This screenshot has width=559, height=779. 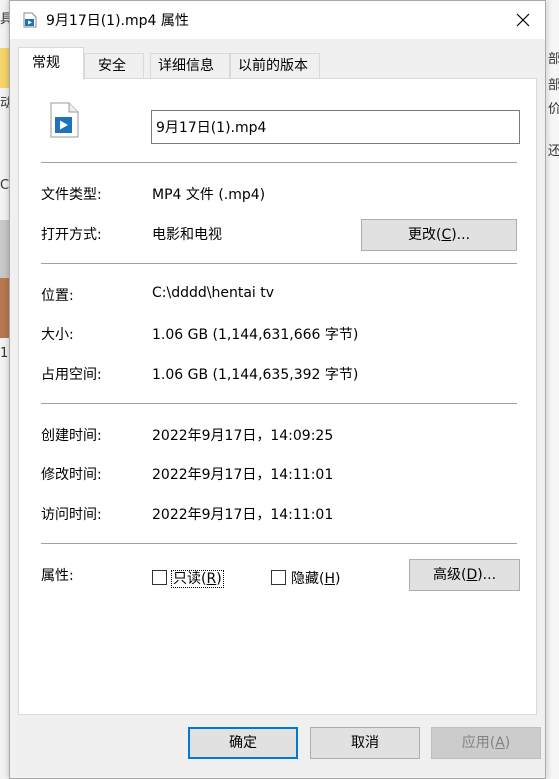 I want to click on readonly-label: 只读(R), so click(x=197, y=578).